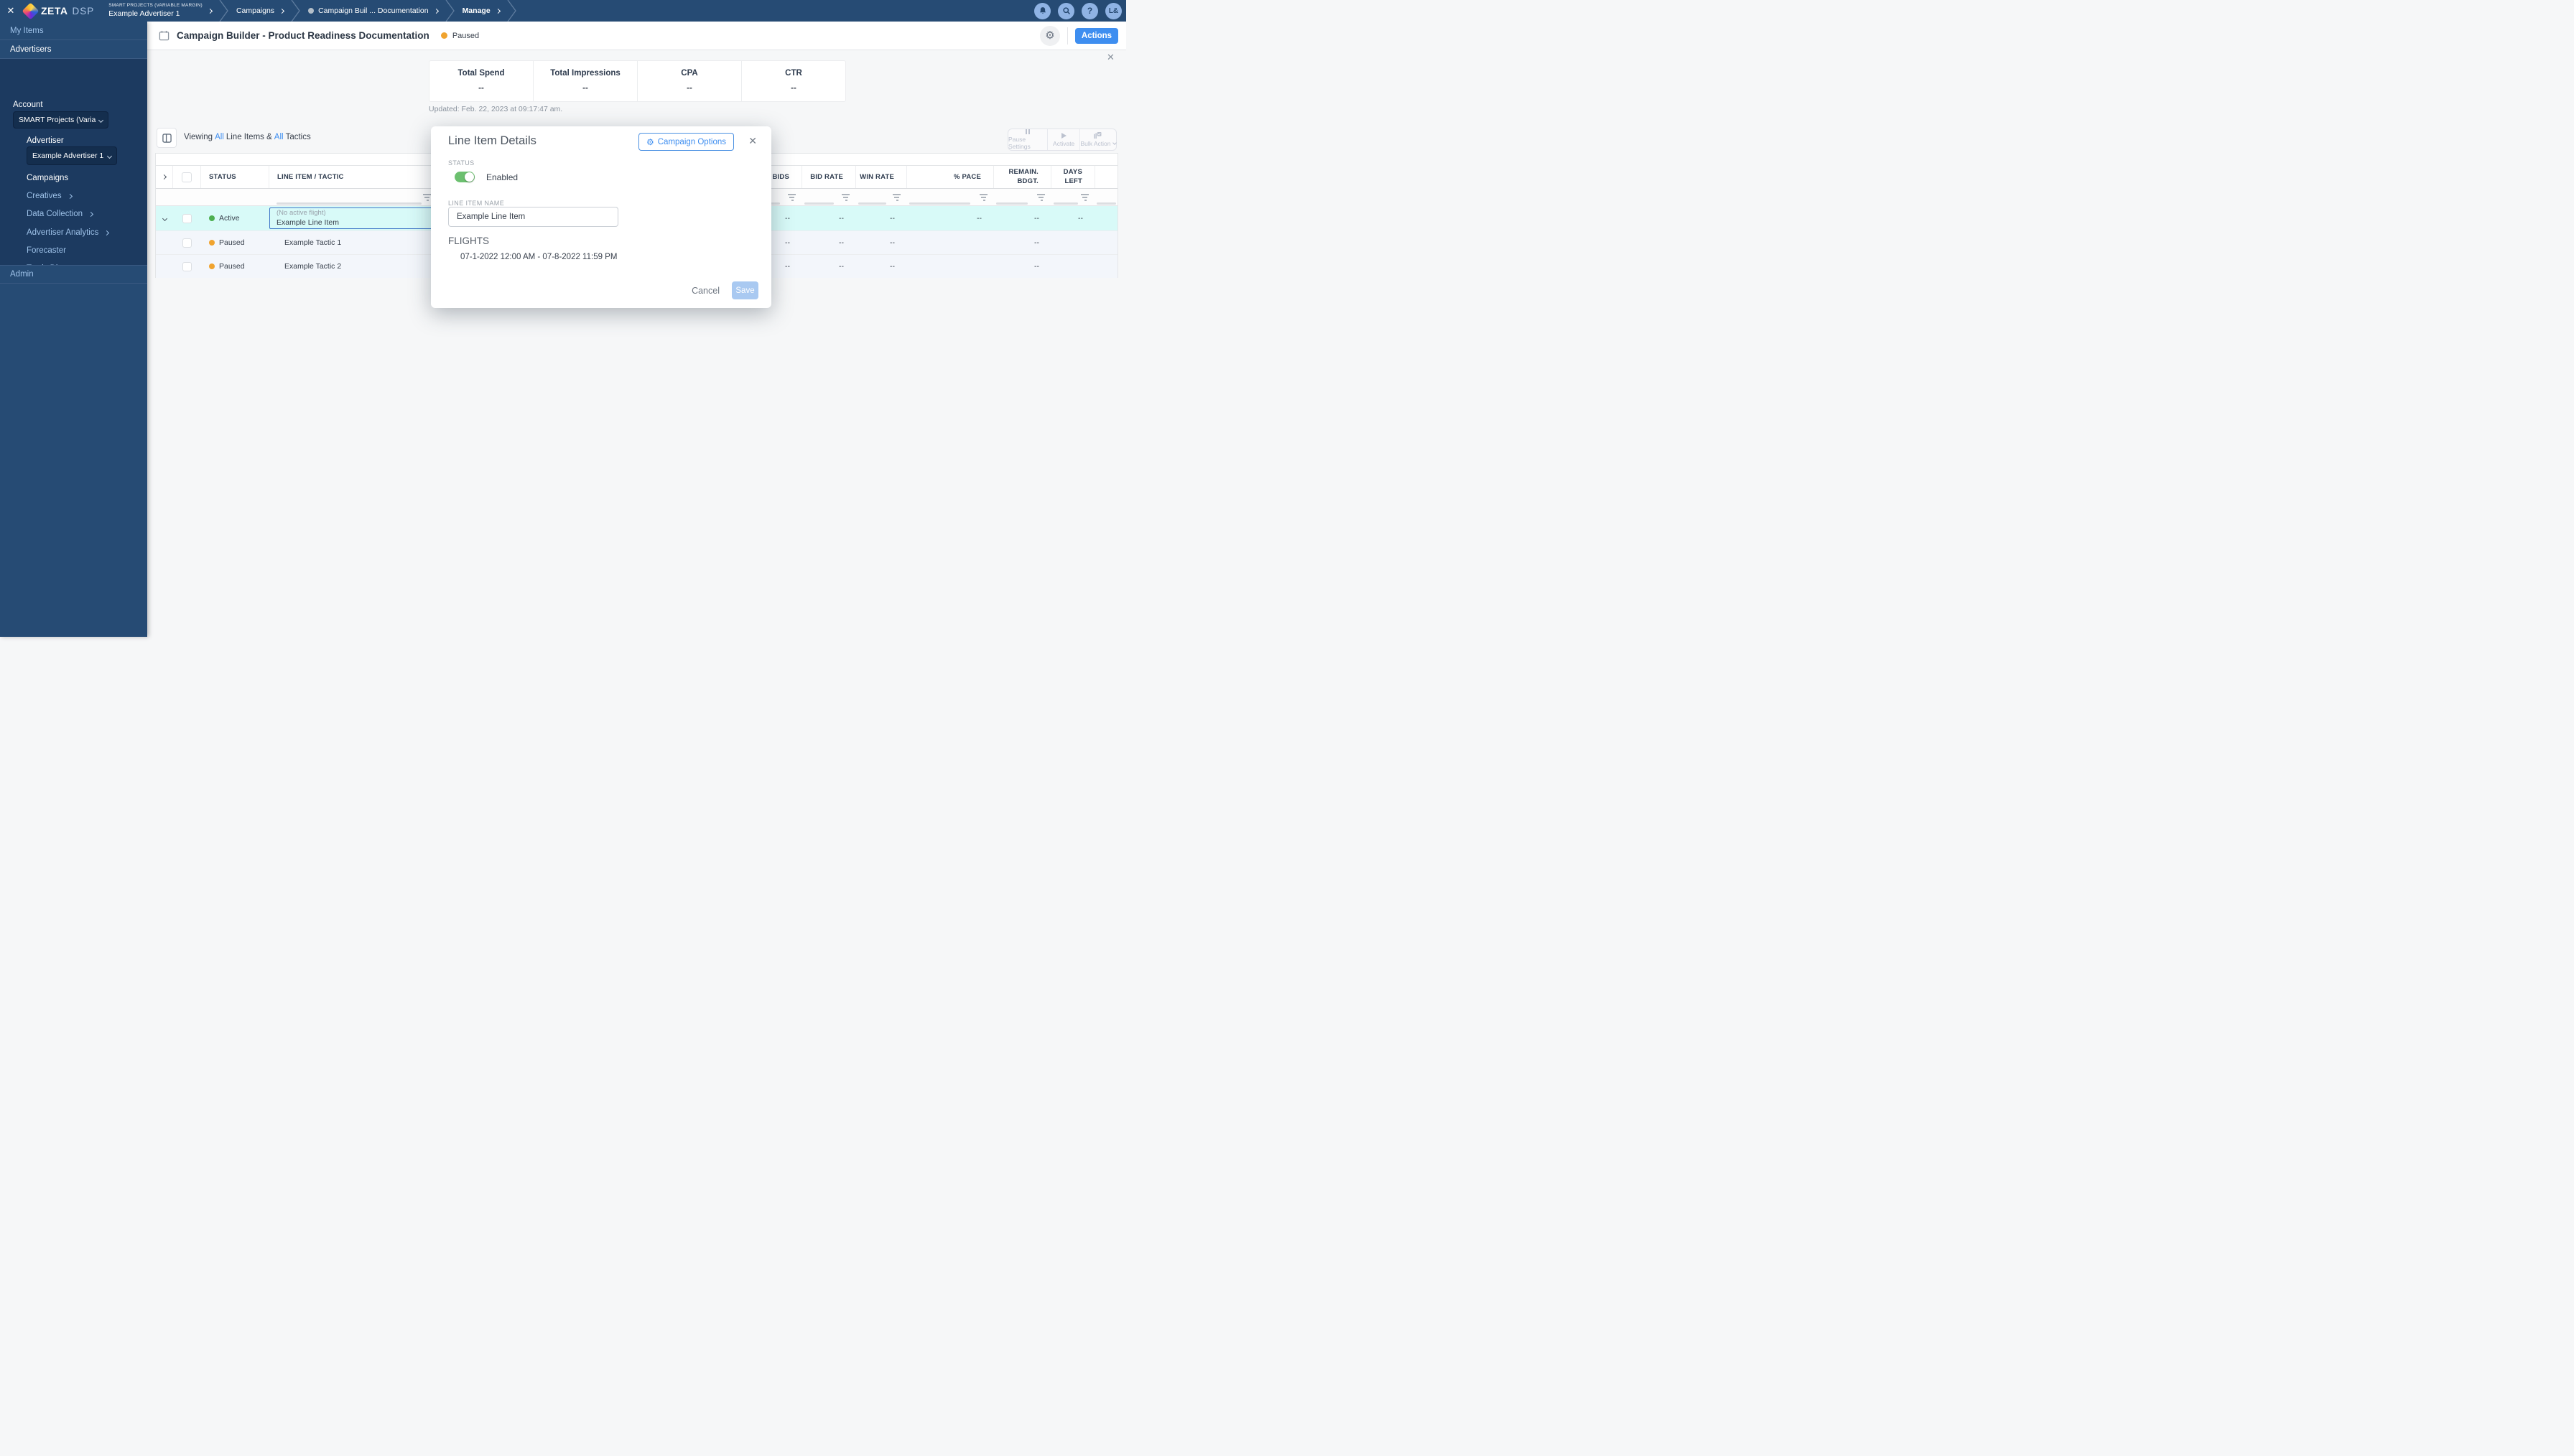 This screenshot has width=2574, height=1456. Describe the element at coordinates (73, 274) in the screenshot. I see `sidebar-item-admin: Admin` at that location.